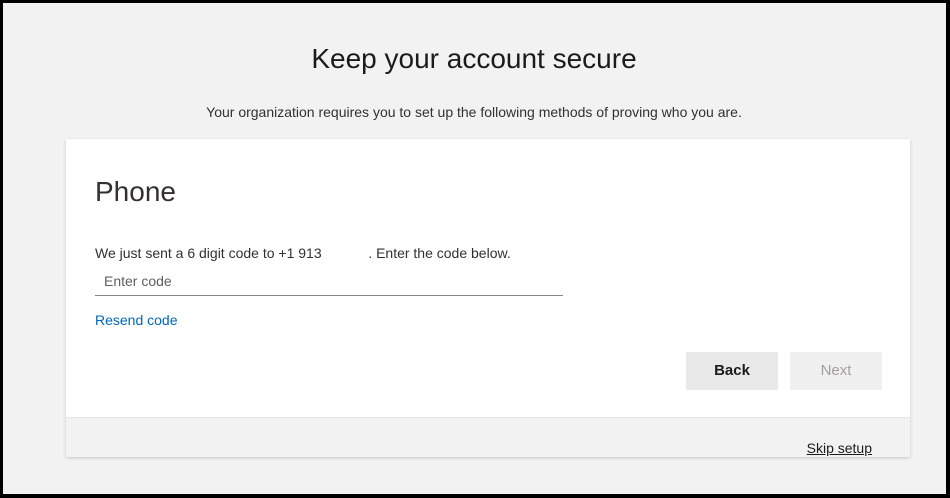 The width and height of the screenshot is (950, 498). Describe the element at coordinates (136, 320) in the screenshot. I see `resend-code-link: Resend code` at that location.